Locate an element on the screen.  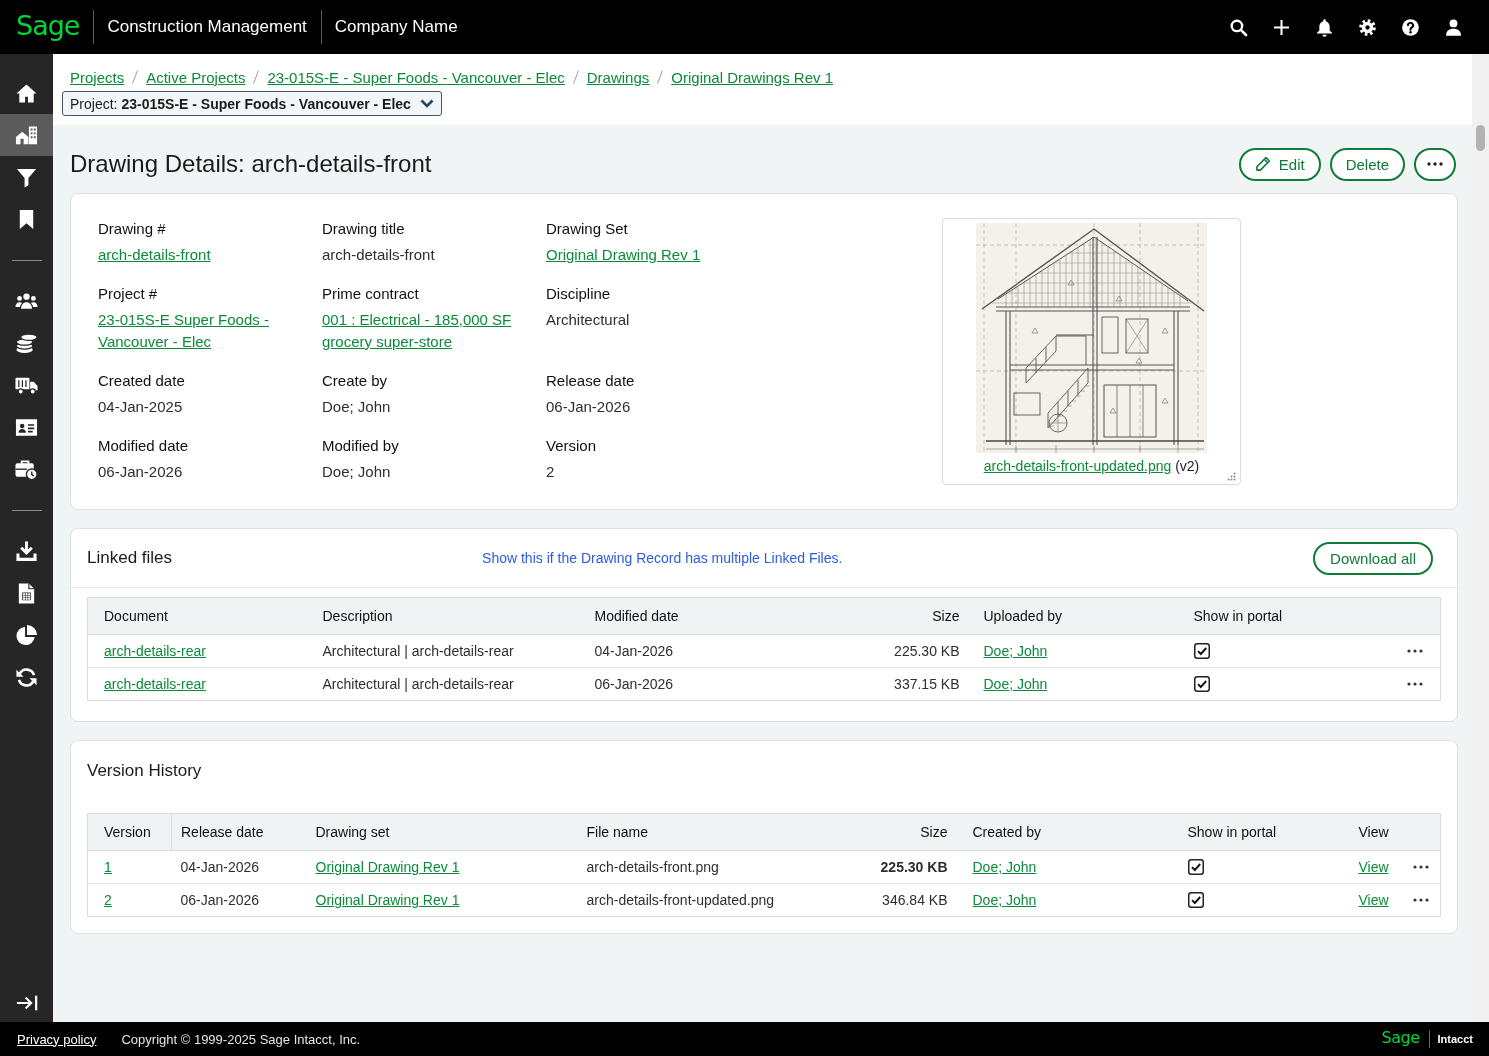
column-header: File name is located at coordinates (719, 832).